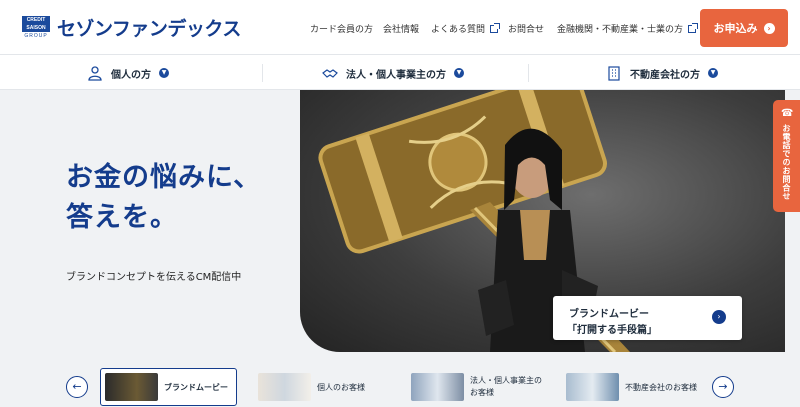 The width and height of the screenshot is (800, 407). I want to click on nav-company-info: 会社情報, so click(401, 28).